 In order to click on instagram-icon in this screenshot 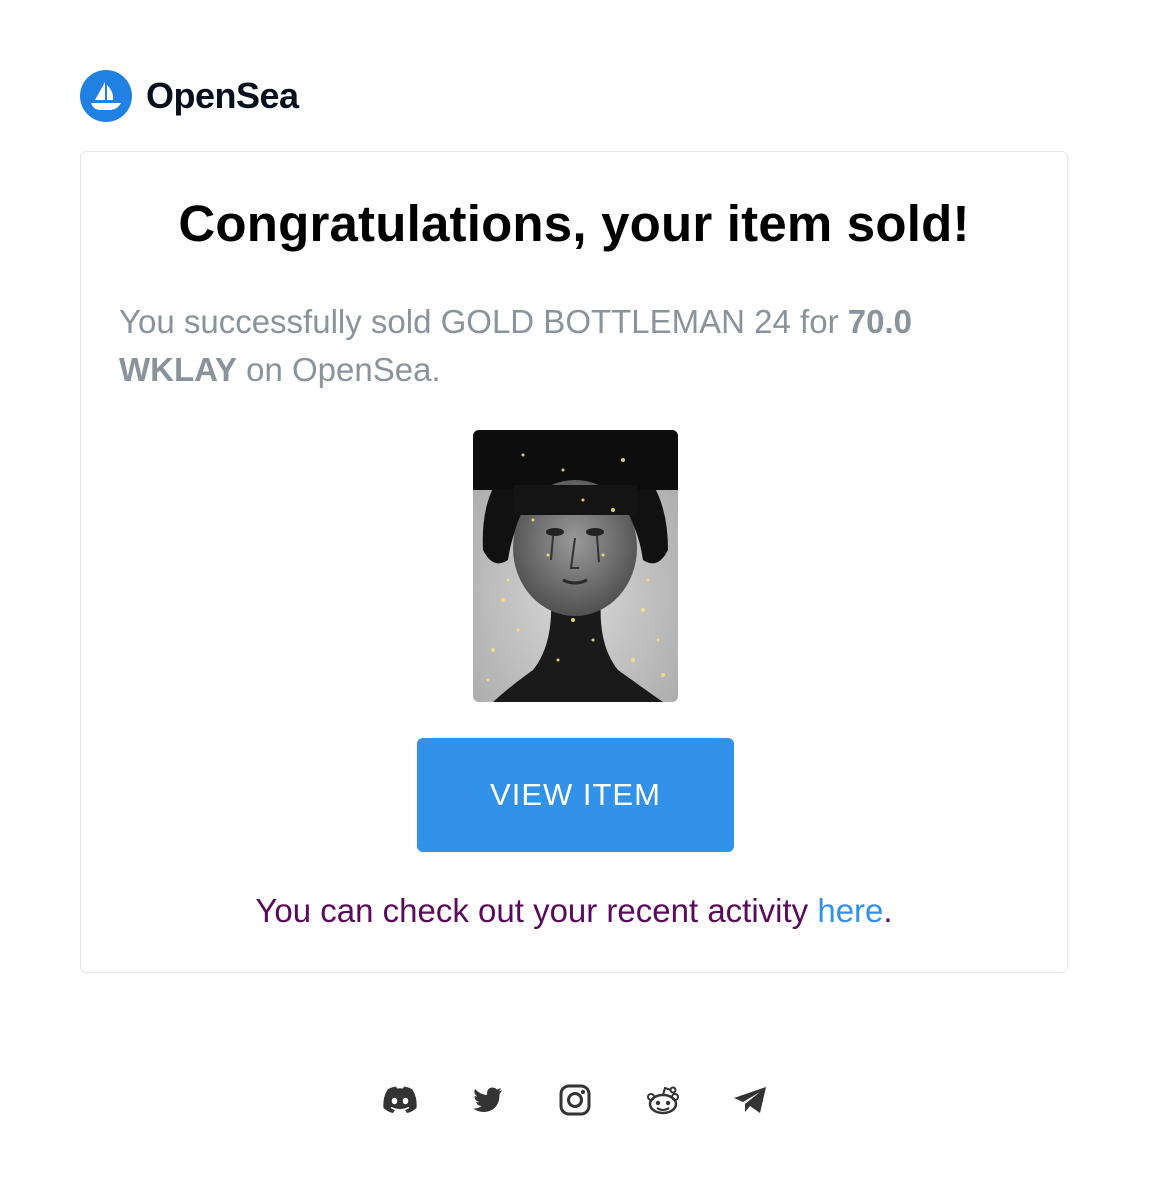, I will do `click(575, 1100)`.